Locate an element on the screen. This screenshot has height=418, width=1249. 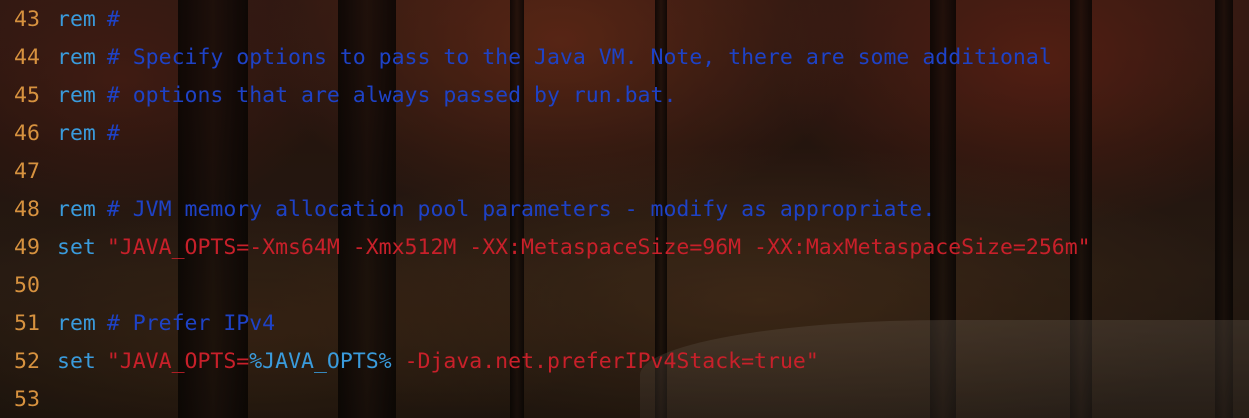
line-number: 45 is located at coordinates (27, 95).